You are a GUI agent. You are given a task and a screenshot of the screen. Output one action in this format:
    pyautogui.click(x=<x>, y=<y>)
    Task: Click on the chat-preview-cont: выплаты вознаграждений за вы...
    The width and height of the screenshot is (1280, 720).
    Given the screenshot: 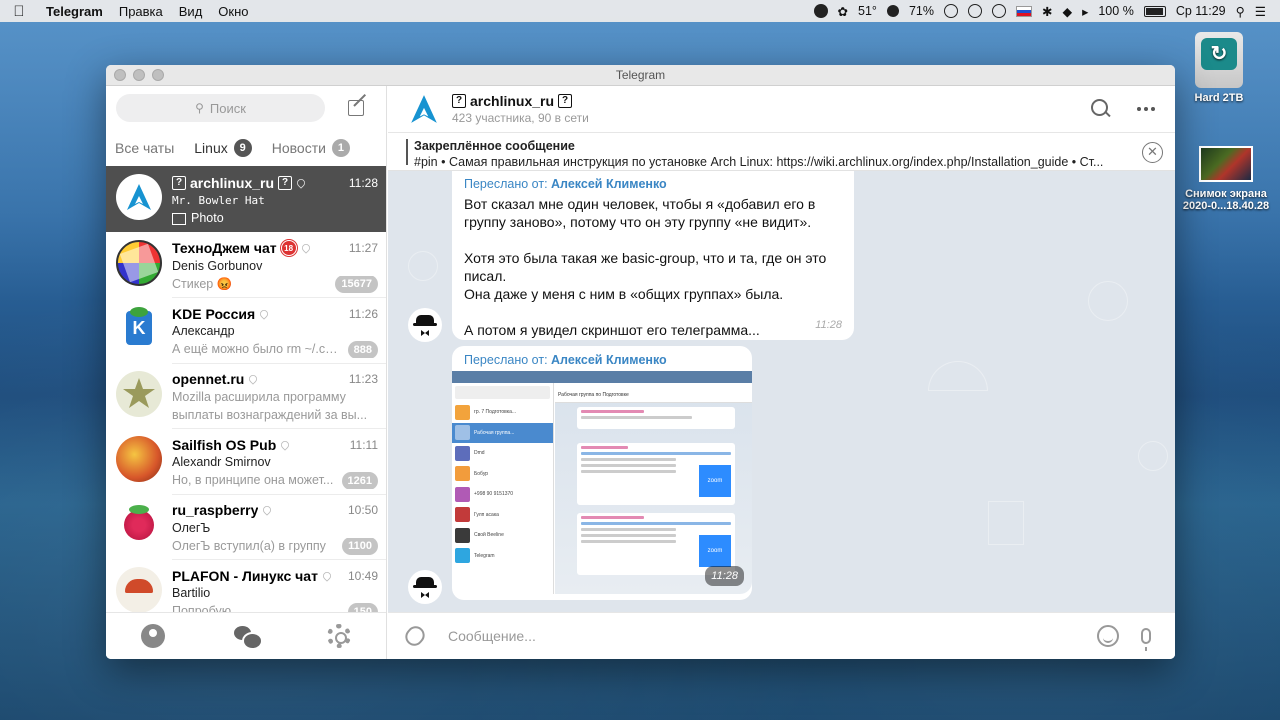 What is the action you would take?
    pyautogui.click(x=270, y=414)
    